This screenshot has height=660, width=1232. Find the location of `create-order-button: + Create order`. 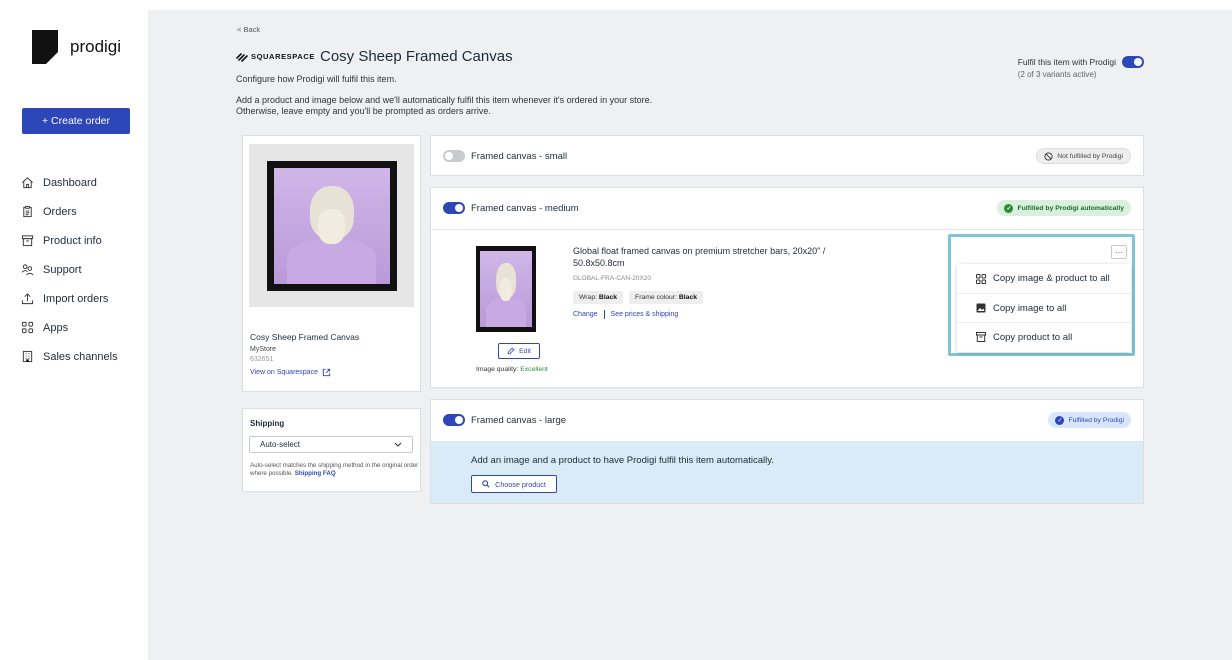

create-order-button: + Create order is located at coordinates (76, 121).